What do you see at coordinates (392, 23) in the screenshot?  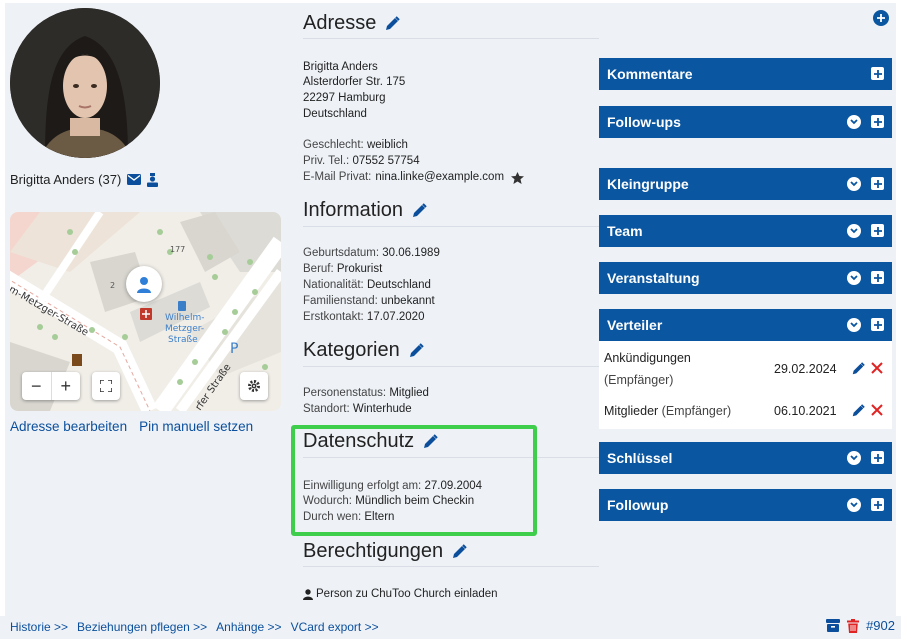 I see `edit-adresse-icon` at bounding box center [392, 23].